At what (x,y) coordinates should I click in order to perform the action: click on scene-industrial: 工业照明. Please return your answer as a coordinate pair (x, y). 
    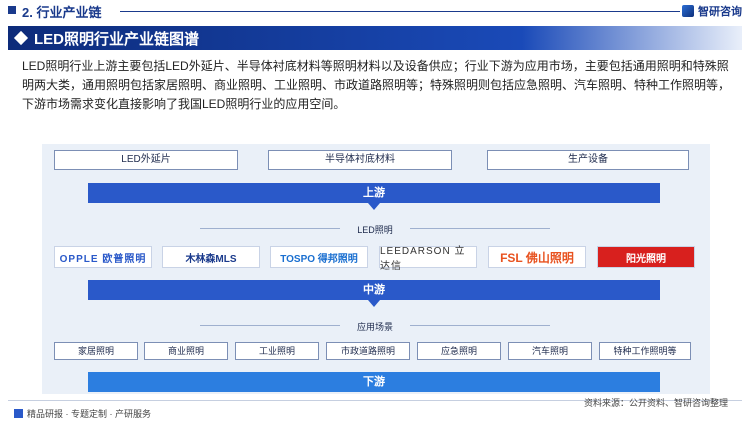
    Looking at the image, I should click on (277, 351).